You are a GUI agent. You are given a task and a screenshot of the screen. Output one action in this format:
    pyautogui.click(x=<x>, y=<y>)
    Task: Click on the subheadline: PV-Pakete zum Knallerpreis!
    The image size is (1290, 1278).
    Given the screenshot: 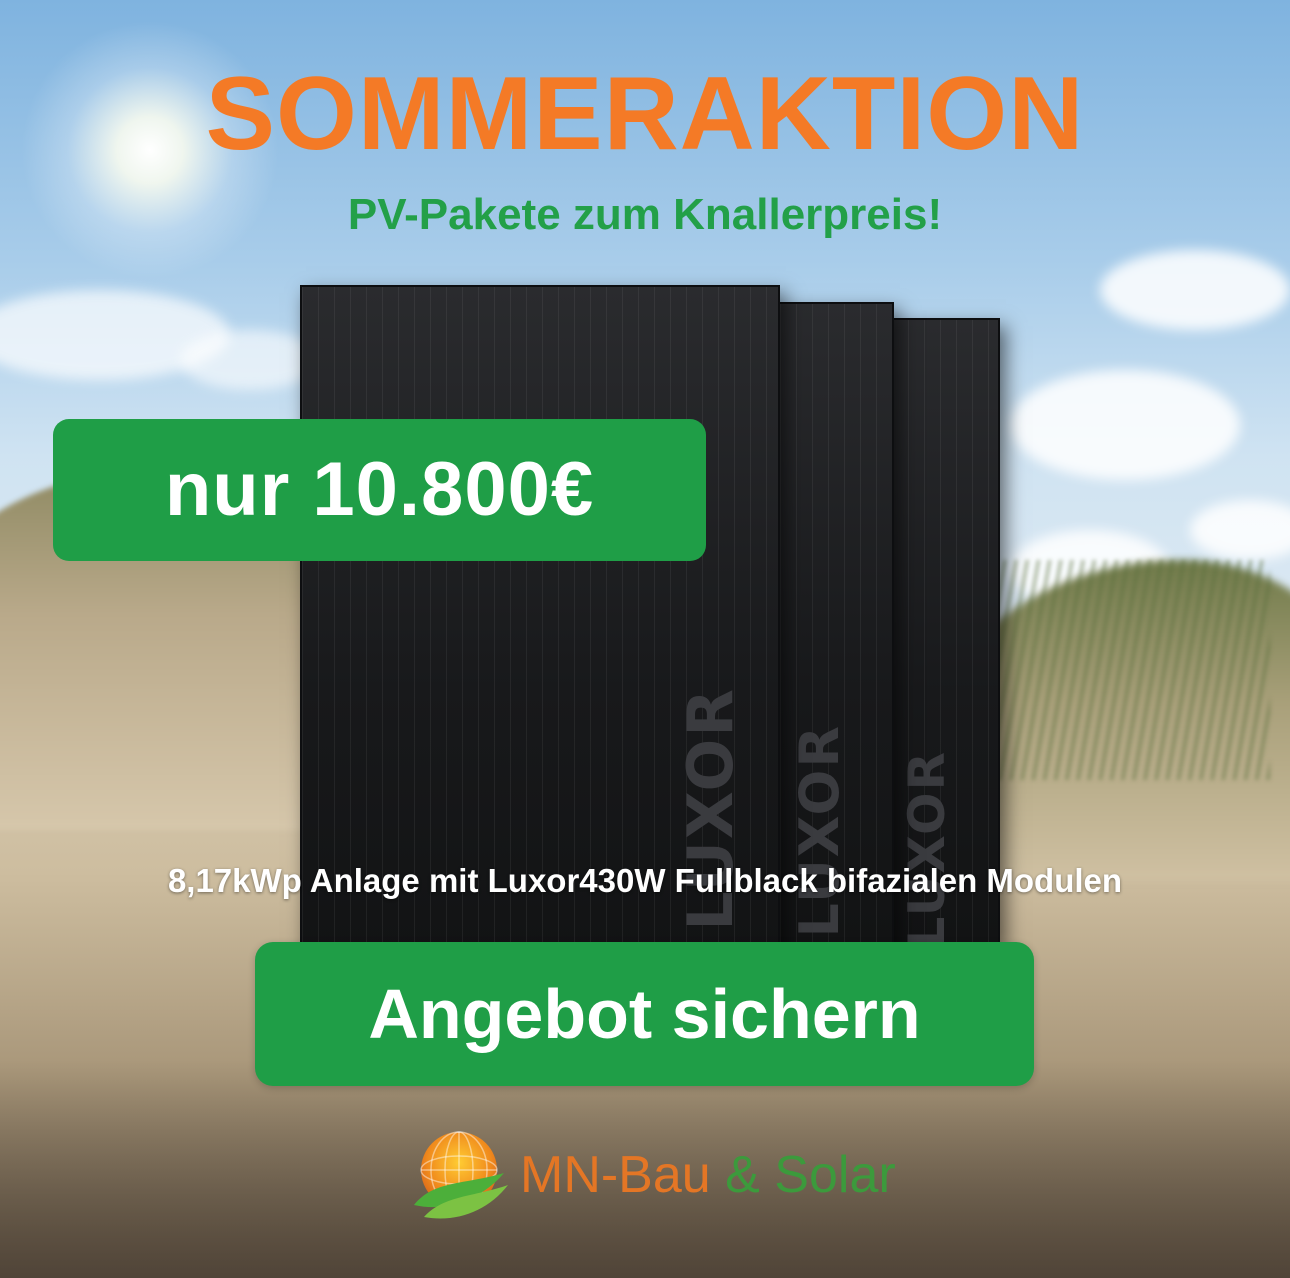 What is the action you would take?
    pyautogui.click(x=645, y=214)
    